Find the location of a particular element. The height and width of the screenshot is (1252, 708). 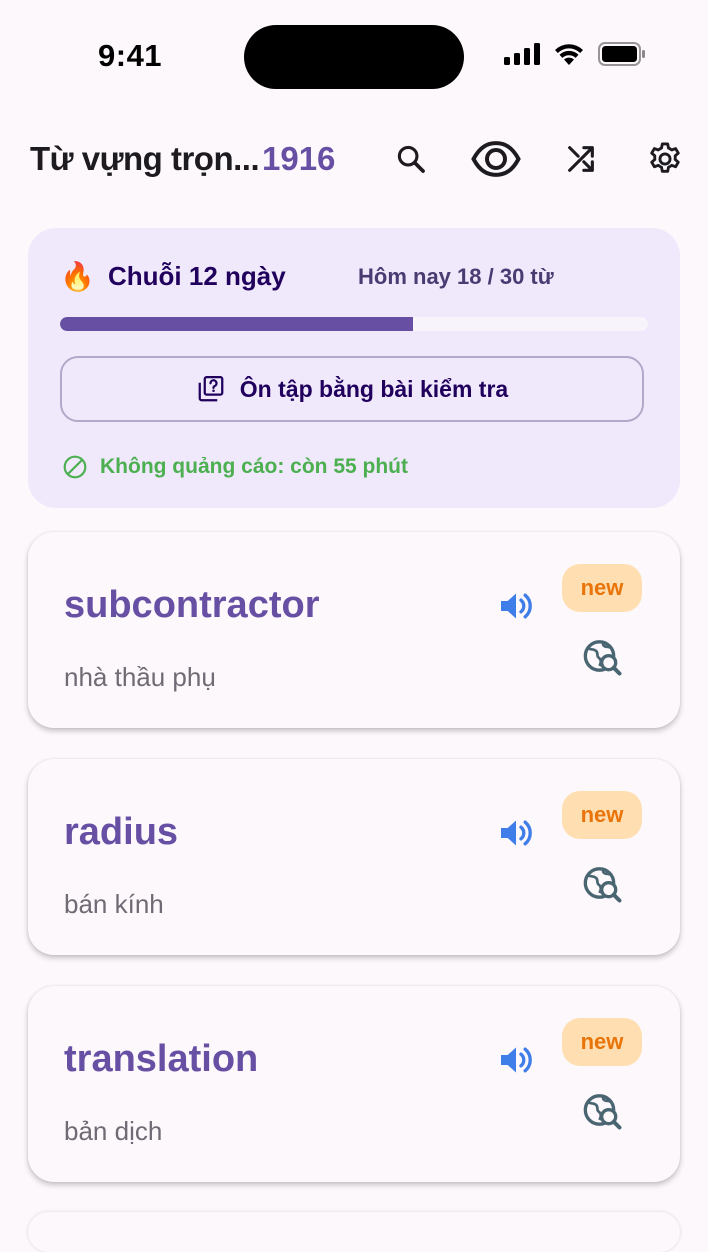

word-term: translation is located at coordinates (161, 1059).